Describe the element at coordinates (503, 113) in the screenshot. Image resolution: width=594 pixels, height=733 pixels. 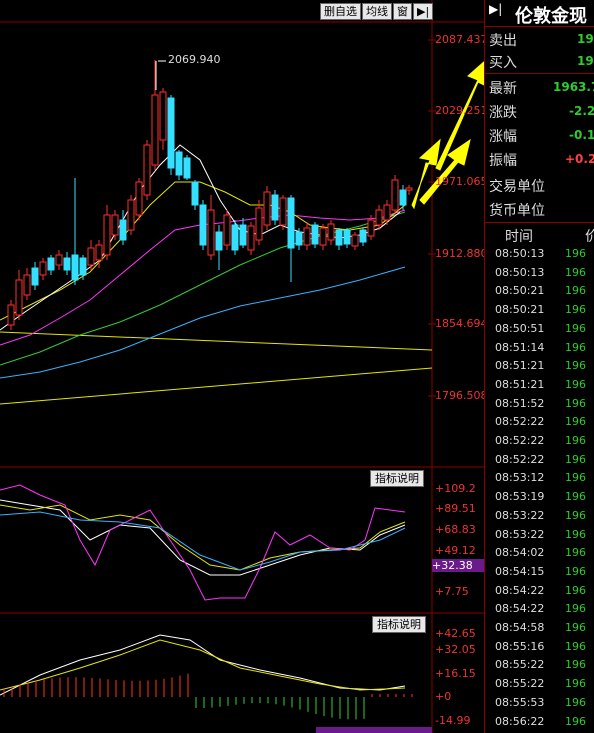
I see `change-label: 涨跌` at that location.